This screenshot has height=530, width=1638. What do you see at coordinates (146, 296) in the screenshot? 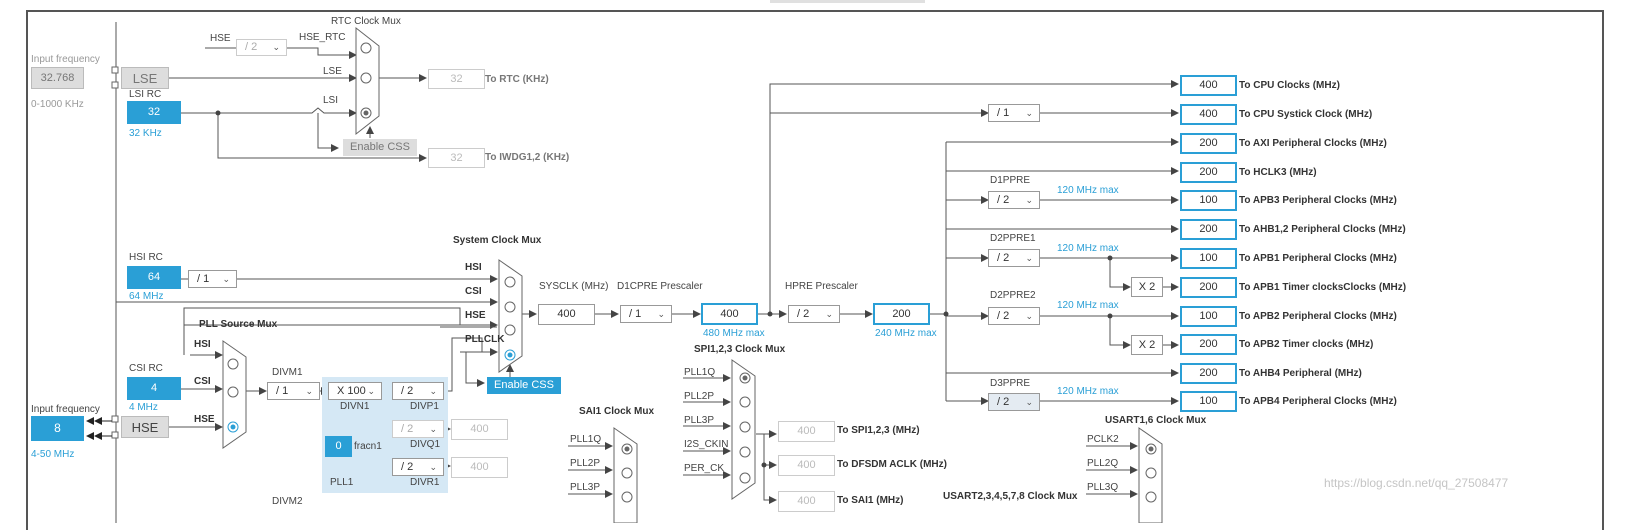
I see `hsi-unit: 64 MHz` at bounding box center [146, 296].